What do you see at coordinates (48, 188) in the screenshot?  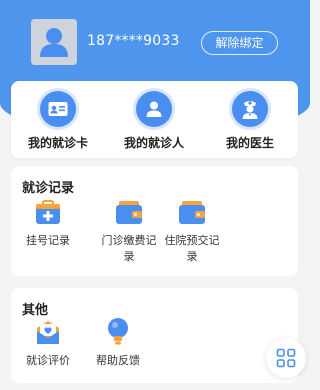 I see `records-title: 就诊记录` at bounding box center [48, 188].